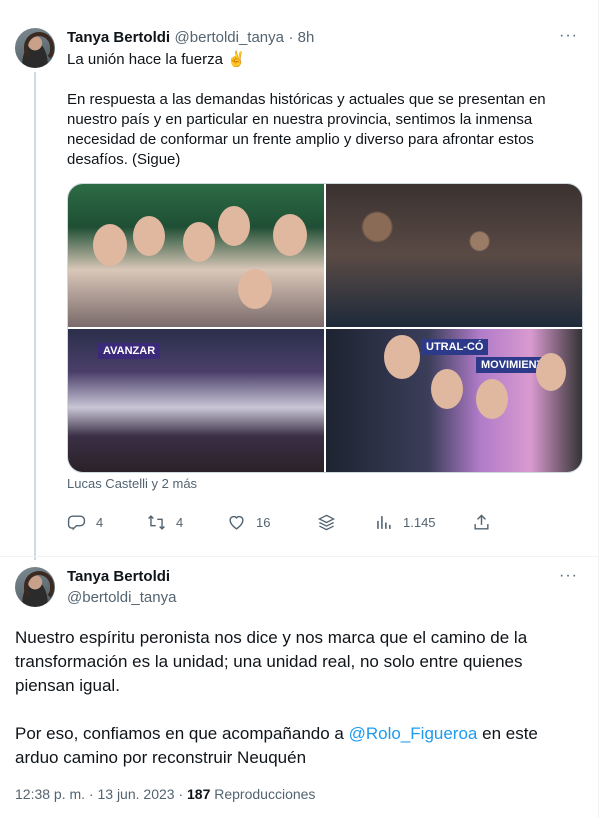 The width and height of the screenshot is (600, 818). I want to click on stack-button, so click(326, 522).